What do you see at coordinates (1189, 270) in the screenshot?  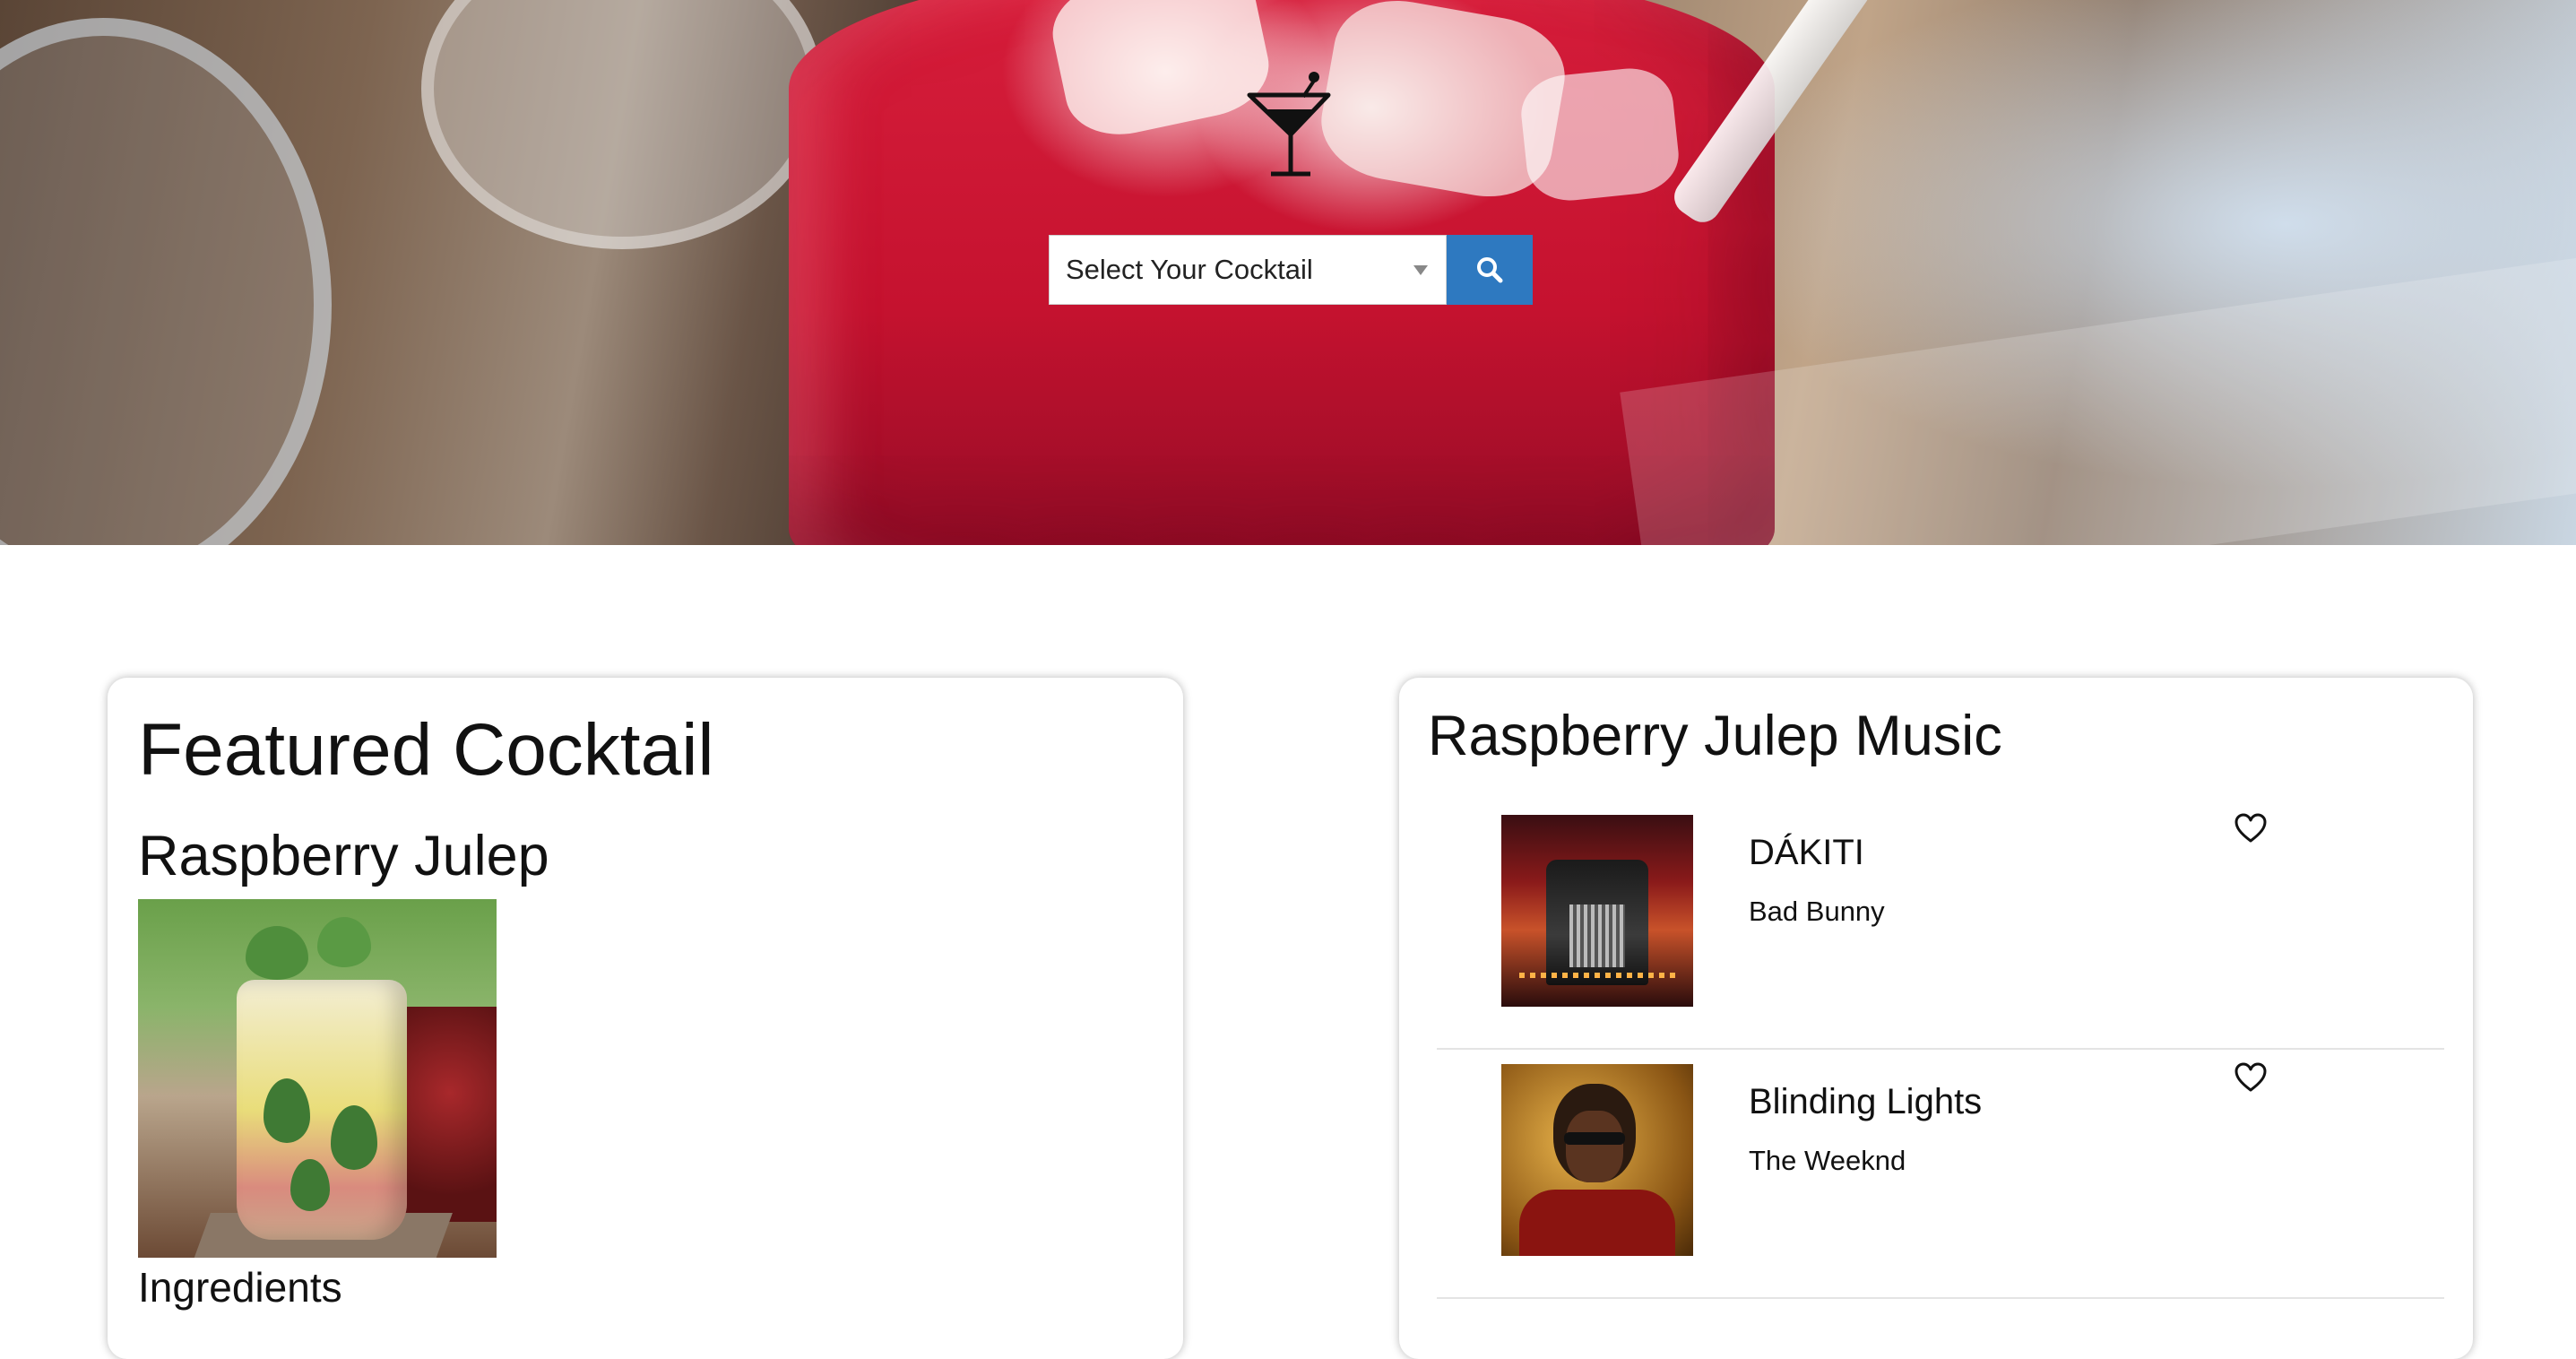 I see `cocktail-select-value: Select Your Cocktail` at bounding box center [1189, 270].